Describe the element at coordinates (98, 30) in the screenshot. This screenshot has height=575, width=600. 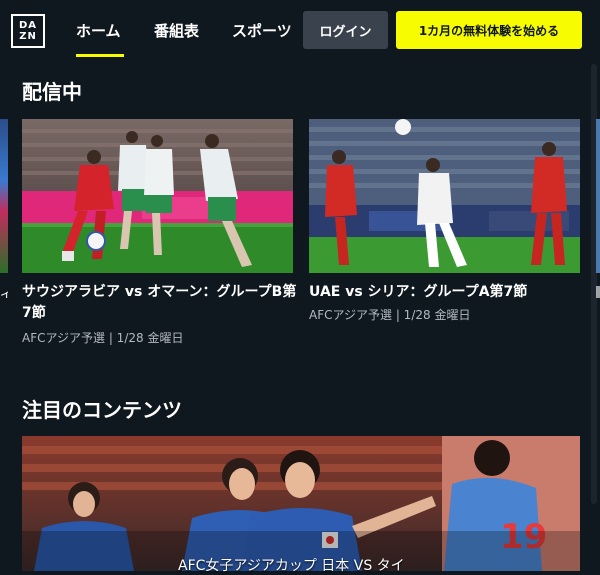
I see `nav-home: ホーム` at that location.